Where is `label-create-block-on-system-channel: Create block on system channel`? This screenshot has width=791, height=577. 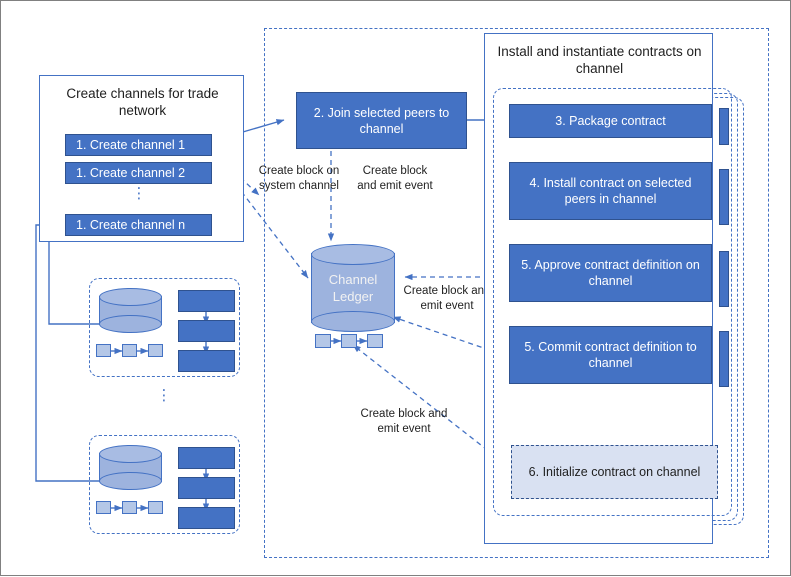
label-create-block-on-system-channel: Create block on system channel is located at coordinates (299, 178).